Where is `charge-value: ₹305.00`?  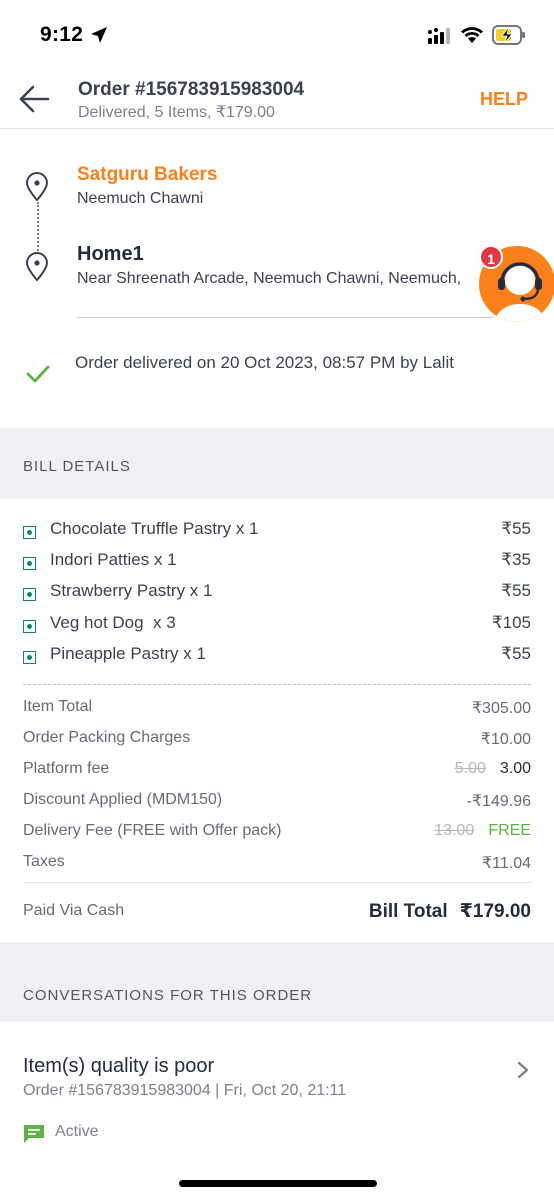
charge-value: ₹305.00 is located at coordinates (501, 708).